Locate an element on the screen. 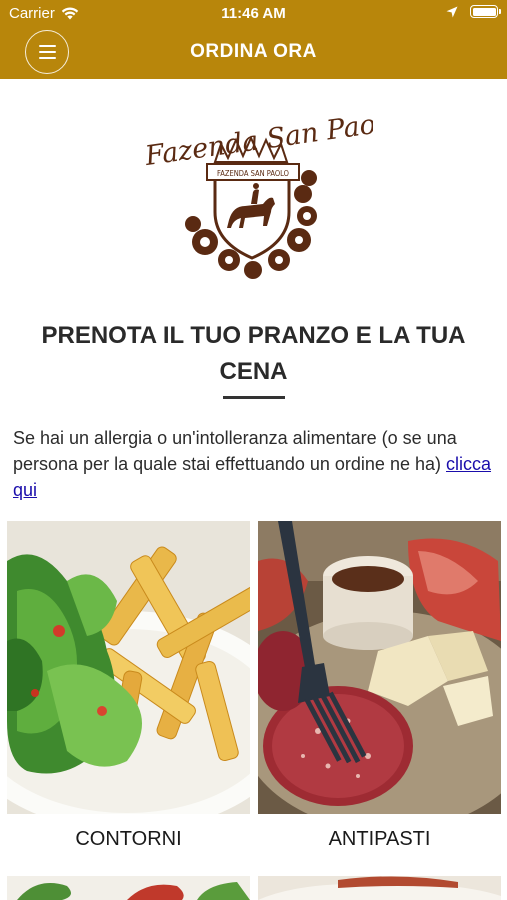  status-time: 11:46 AM is located at coordinates (253, 13).